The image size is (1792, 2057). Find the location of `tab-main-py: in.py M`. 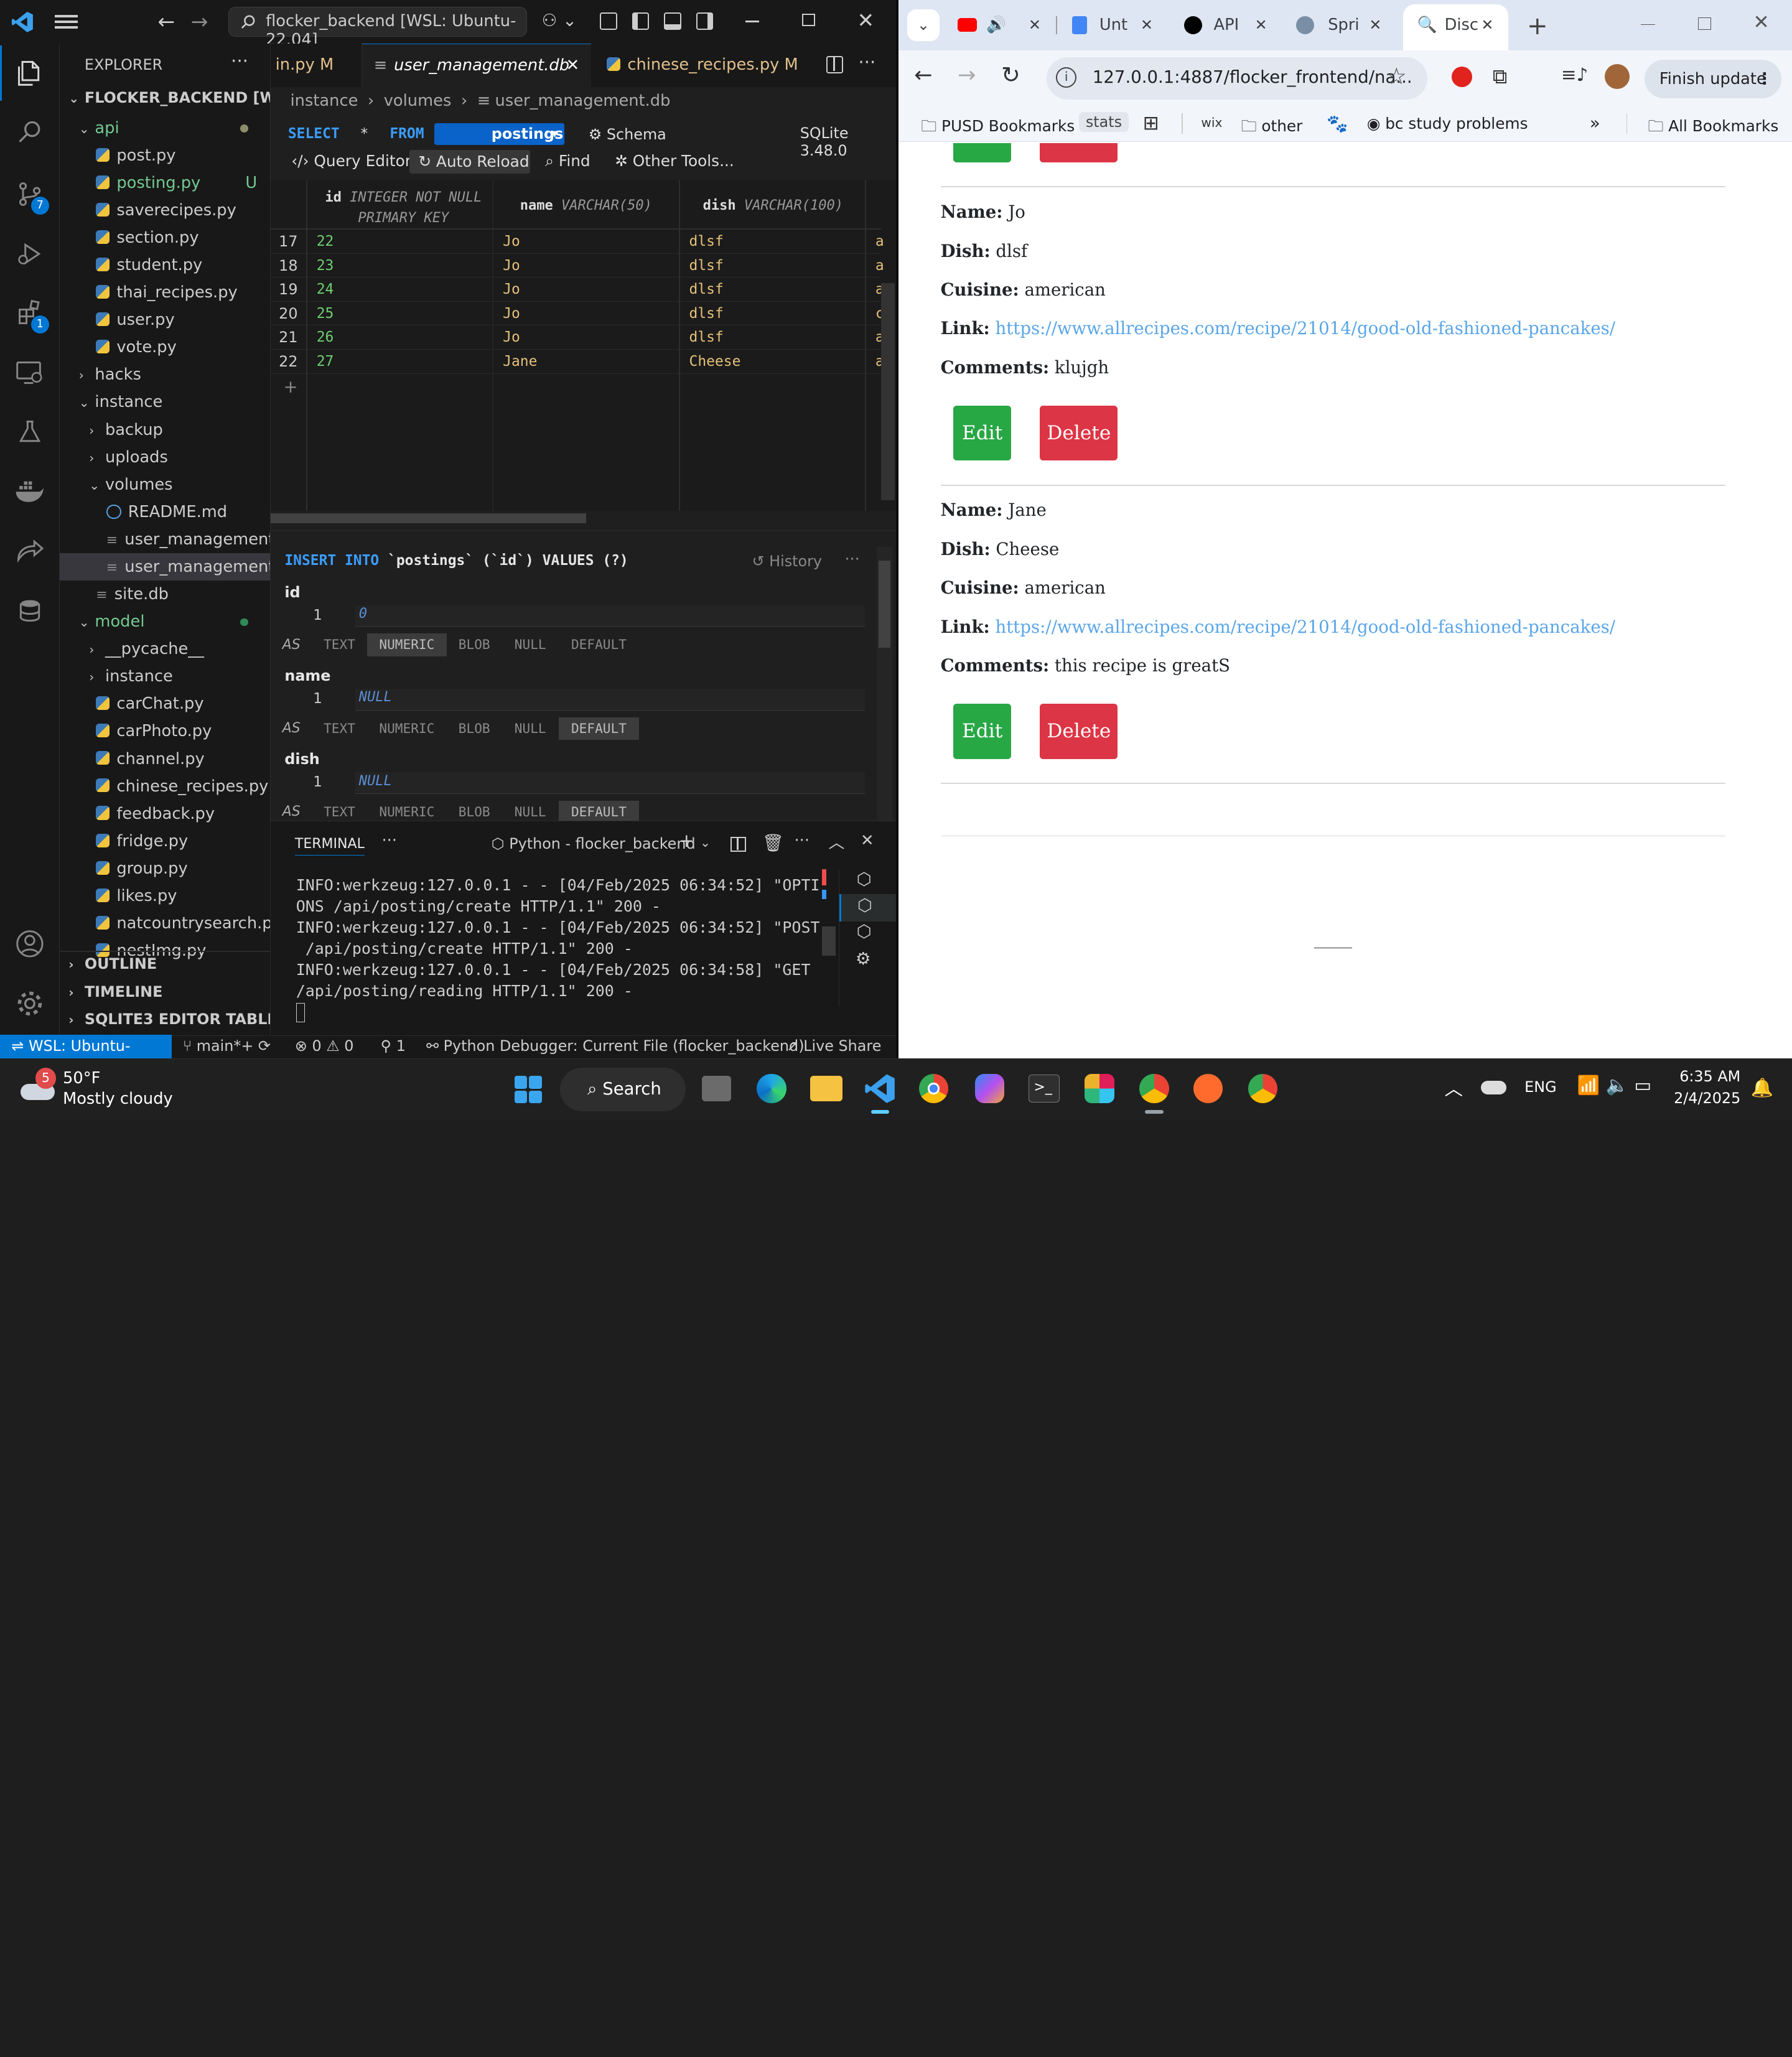

tab-main-py: in.py M is located at coordinates (313, 65).